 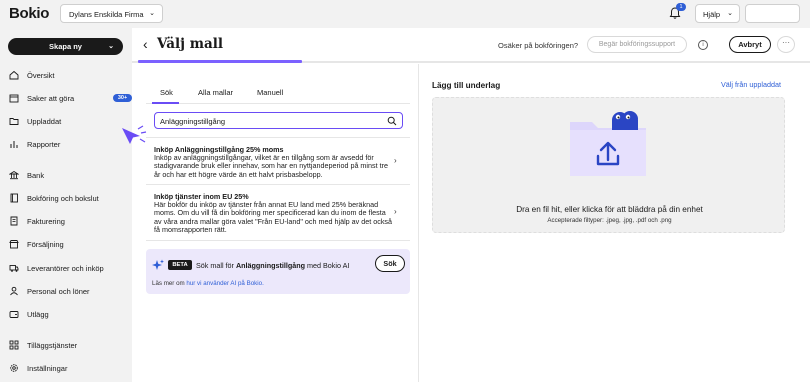 I want to click on cancel-button: Avbryt, so click(x=750, y=44).